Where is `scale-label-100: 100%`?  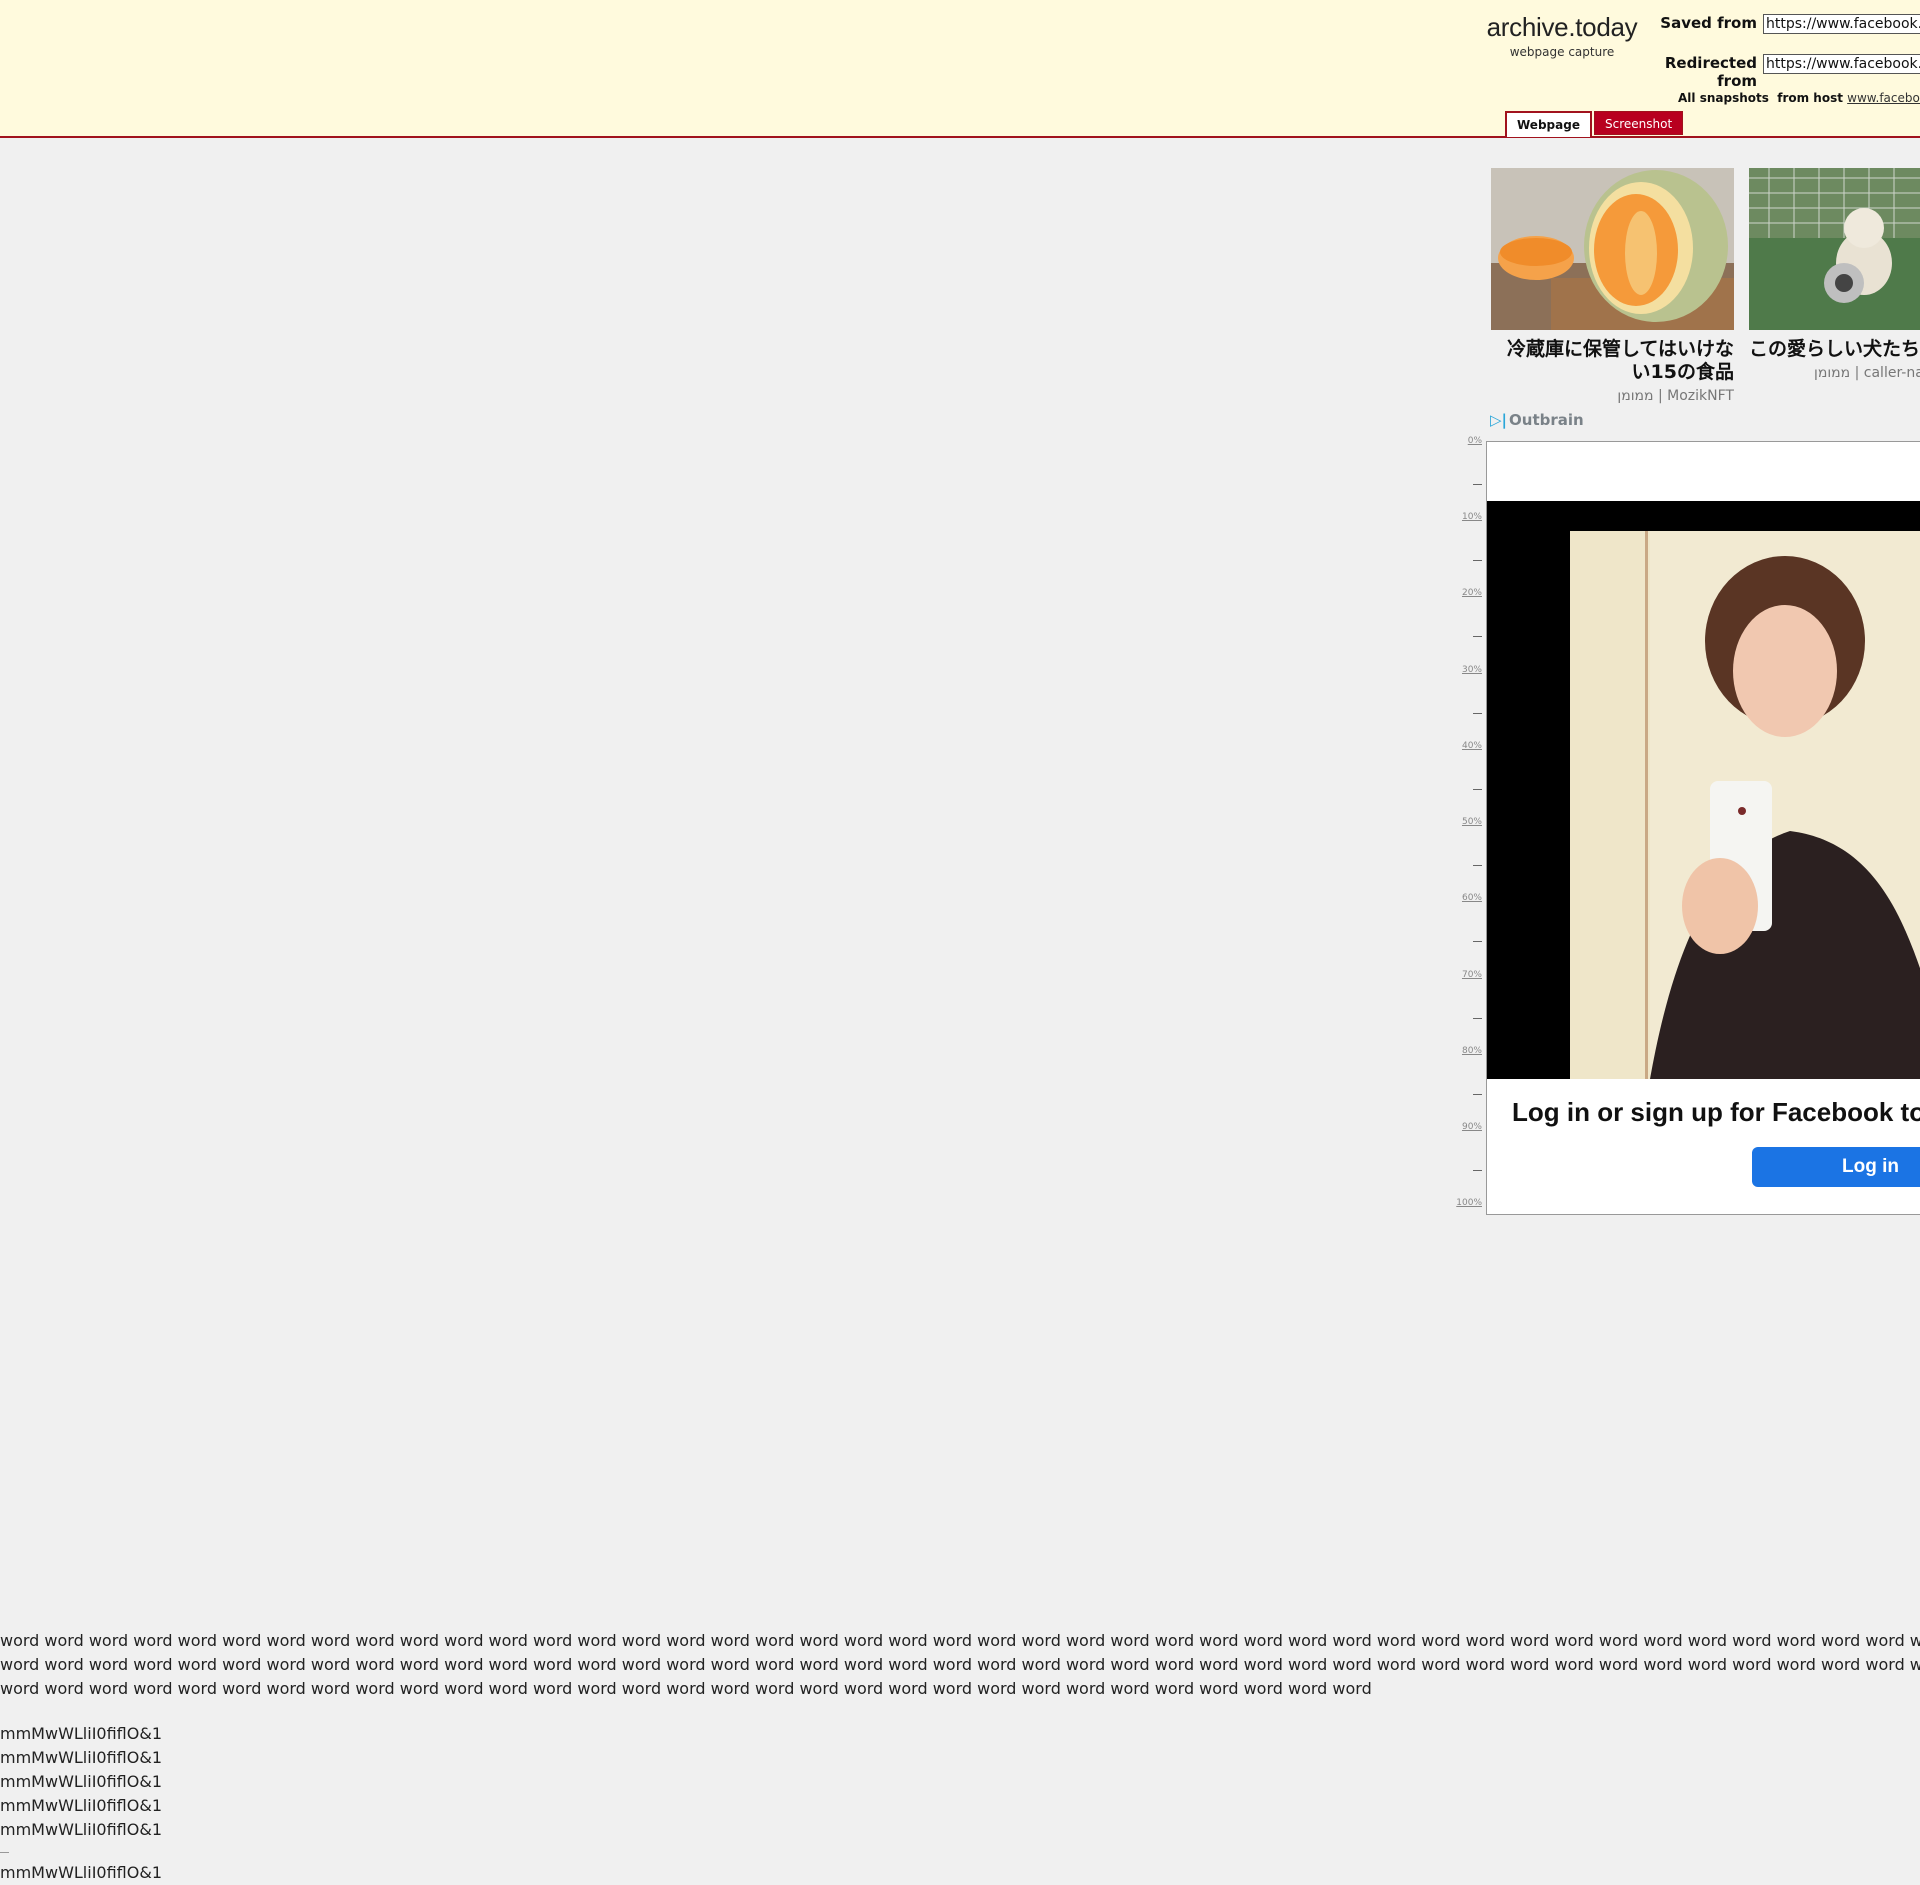
scale-label-100: 100% is located at coordinates (1469, 1203).